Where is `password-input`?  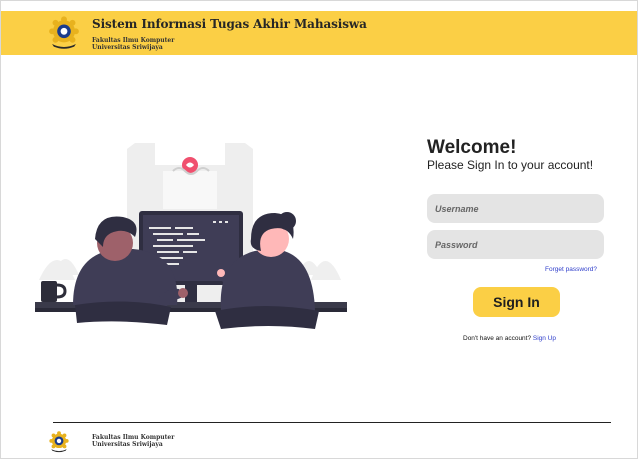
password-input is located at coordinates (515, 244).